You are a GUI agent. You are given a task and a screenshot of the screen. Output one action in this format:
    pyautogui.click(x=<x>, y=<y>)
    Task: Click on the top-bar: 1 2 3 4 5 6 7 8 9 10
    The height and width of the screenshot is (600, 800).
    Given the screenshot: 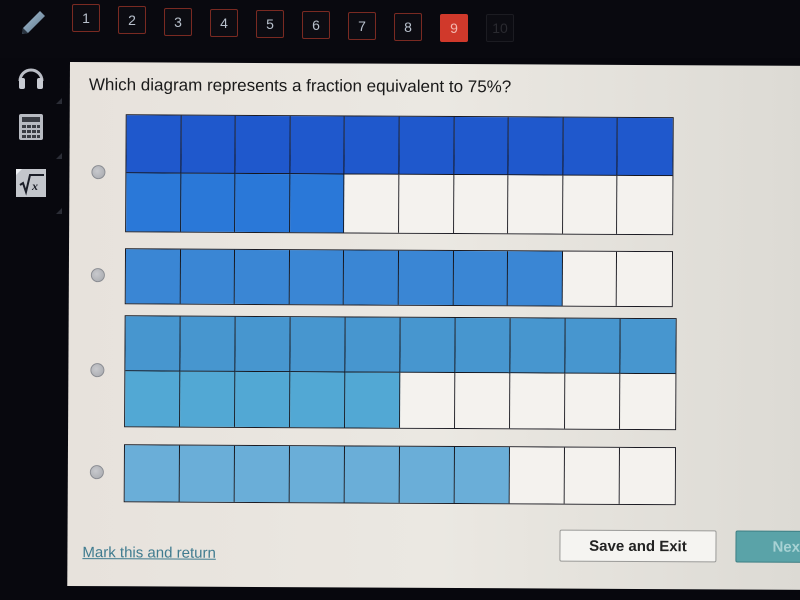 What is the action you would take?
    pyautogui.click(x=400, y=29)
    